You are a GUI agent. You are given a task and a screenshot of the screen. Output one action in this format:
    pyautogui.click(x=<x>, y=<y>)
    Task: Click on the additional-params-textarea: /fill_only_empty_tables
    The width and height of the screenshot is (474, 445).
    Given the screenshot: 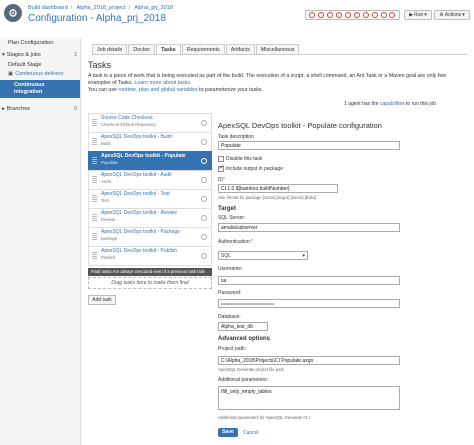 What is the action you would take?
    pyautogui.click(x=309, y=398)
    